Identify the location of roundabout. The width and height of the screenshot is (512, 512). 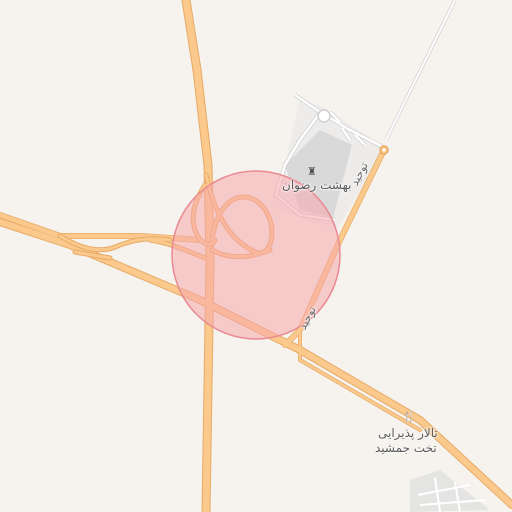
(384, 150).